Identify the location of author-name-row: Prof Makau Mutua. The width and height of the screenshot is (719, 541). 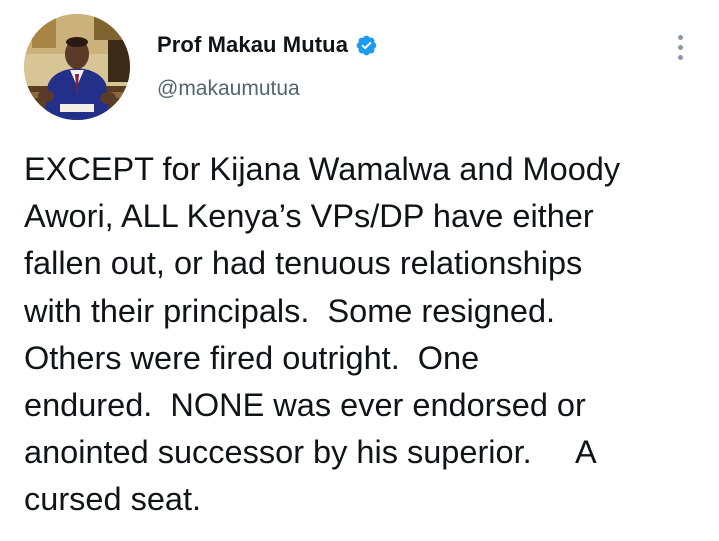
(267, 45).